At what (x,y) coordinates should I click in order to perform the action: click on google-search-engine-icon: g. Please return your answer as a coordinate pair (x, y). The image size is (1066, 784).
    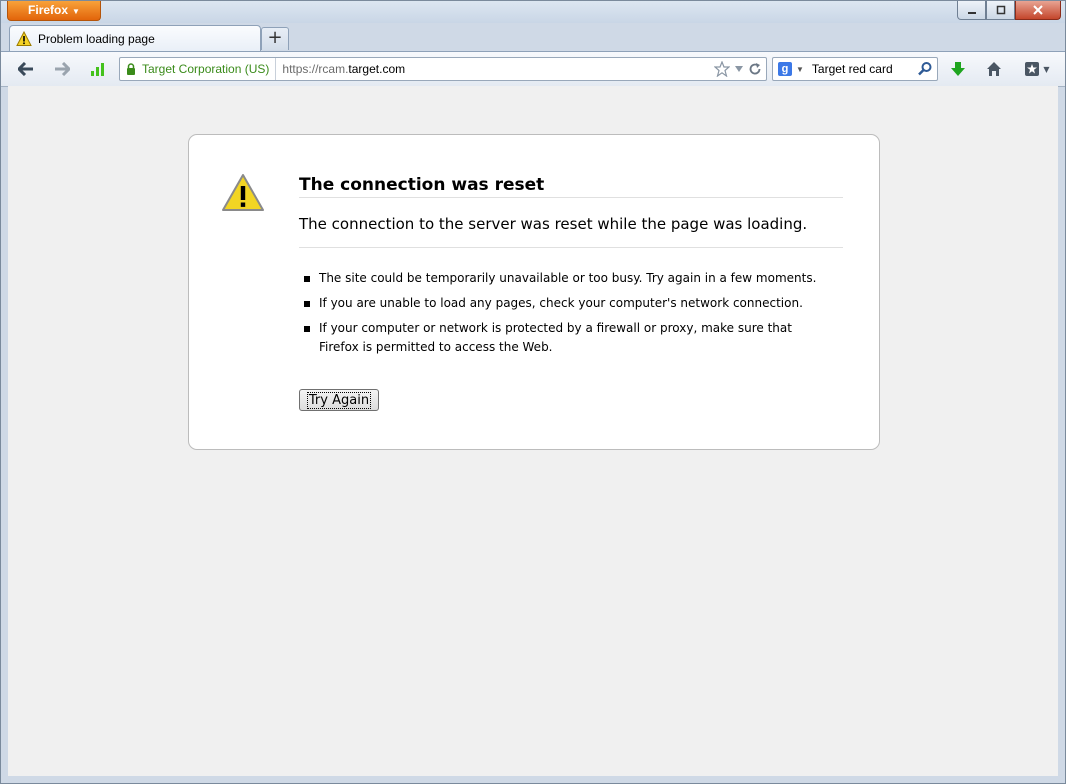
    Looking at the image, I should click on (785, 69).